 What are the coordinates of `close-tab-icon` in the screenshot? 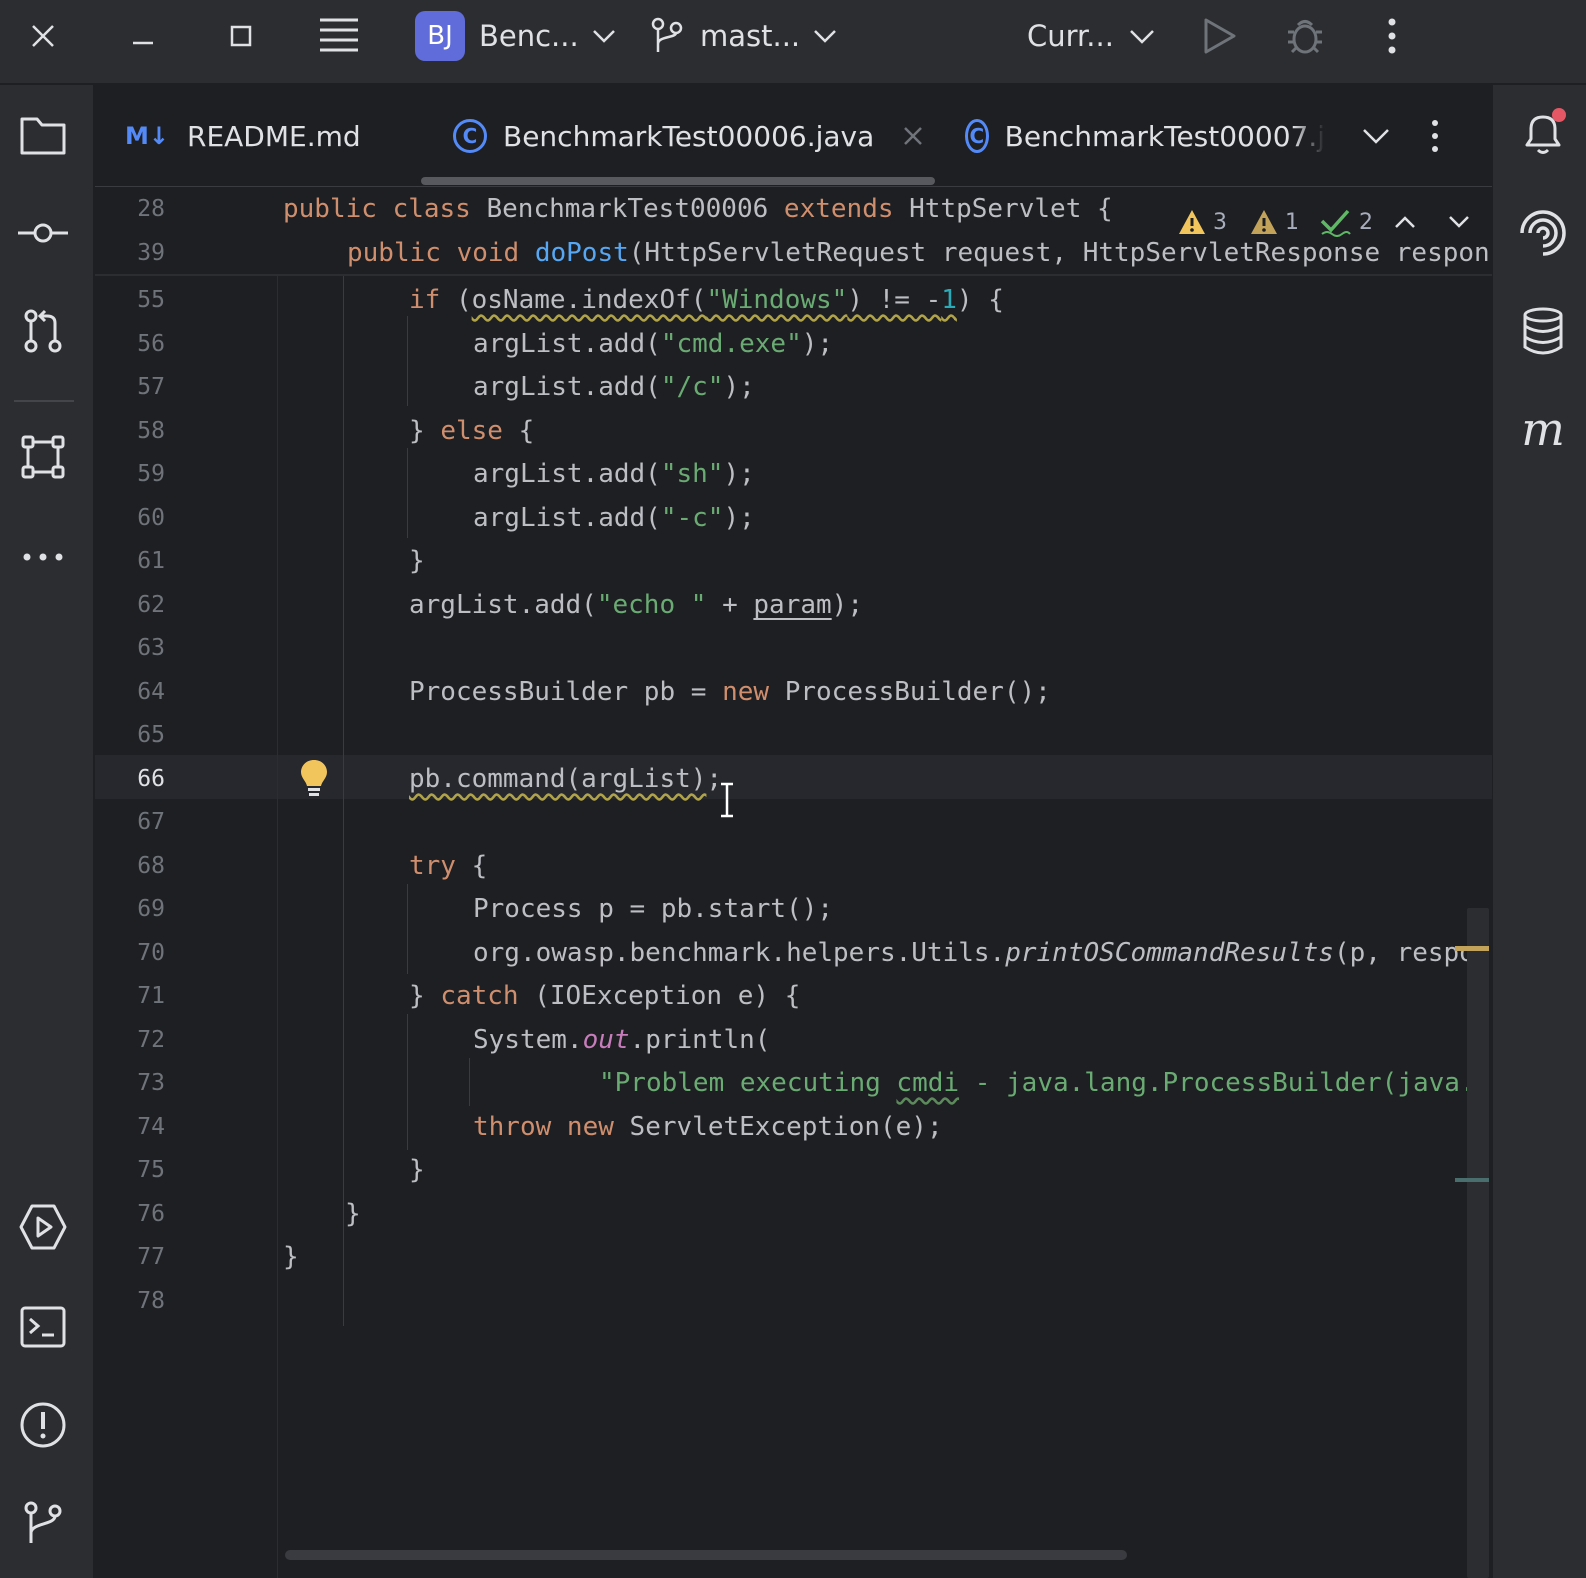 It's located at (913, 136).